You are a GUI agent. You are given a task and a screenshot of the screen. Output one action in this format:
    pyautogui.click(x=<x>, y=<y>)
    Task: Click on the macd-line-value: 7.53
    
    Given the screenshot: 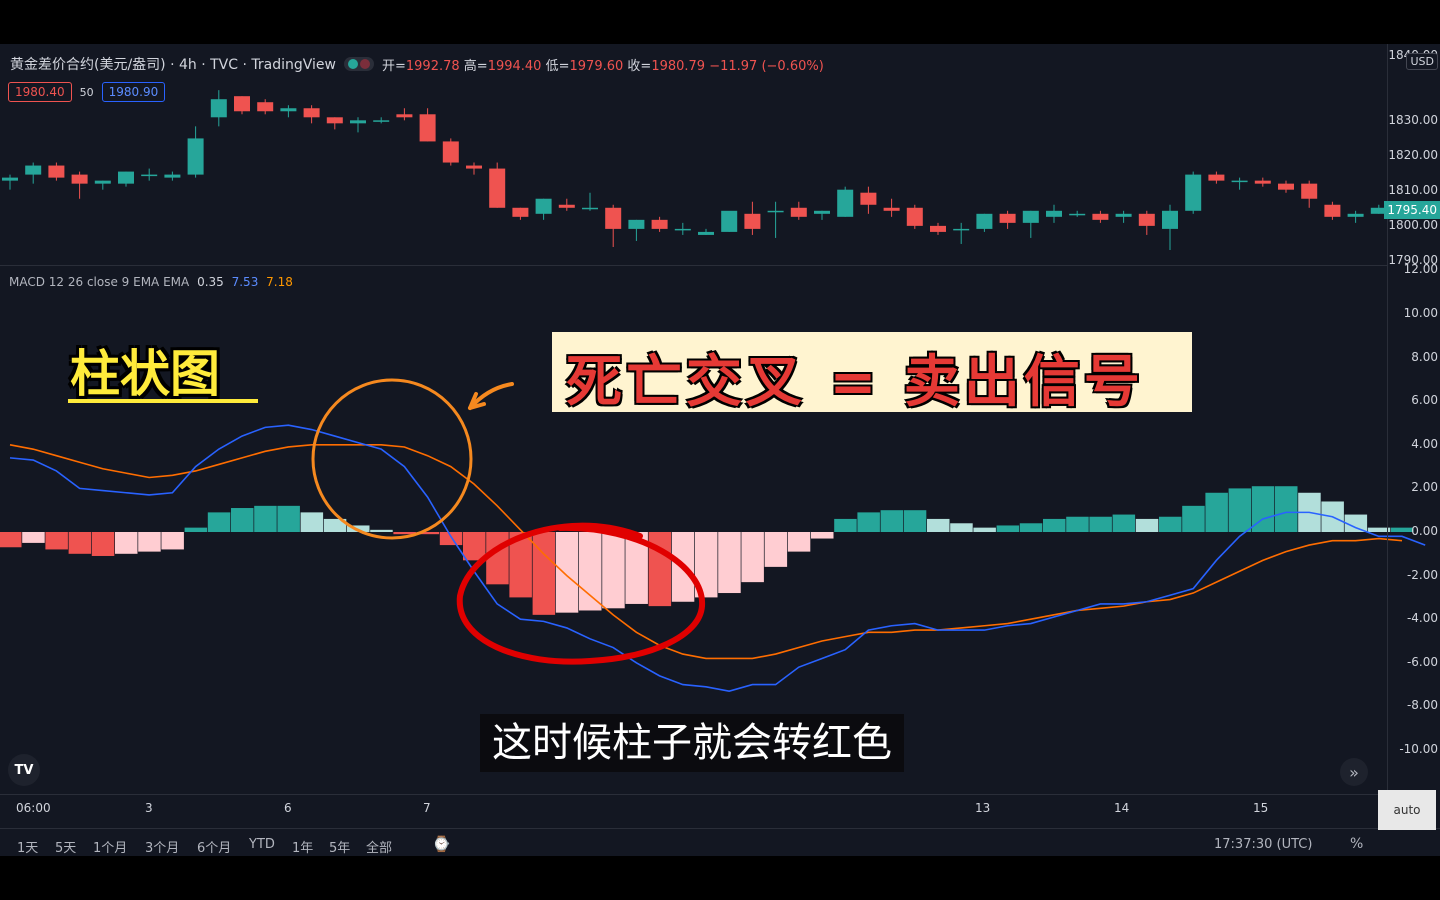 What is the action you would take?
    pyautogui.click(x=245, y=282)
    